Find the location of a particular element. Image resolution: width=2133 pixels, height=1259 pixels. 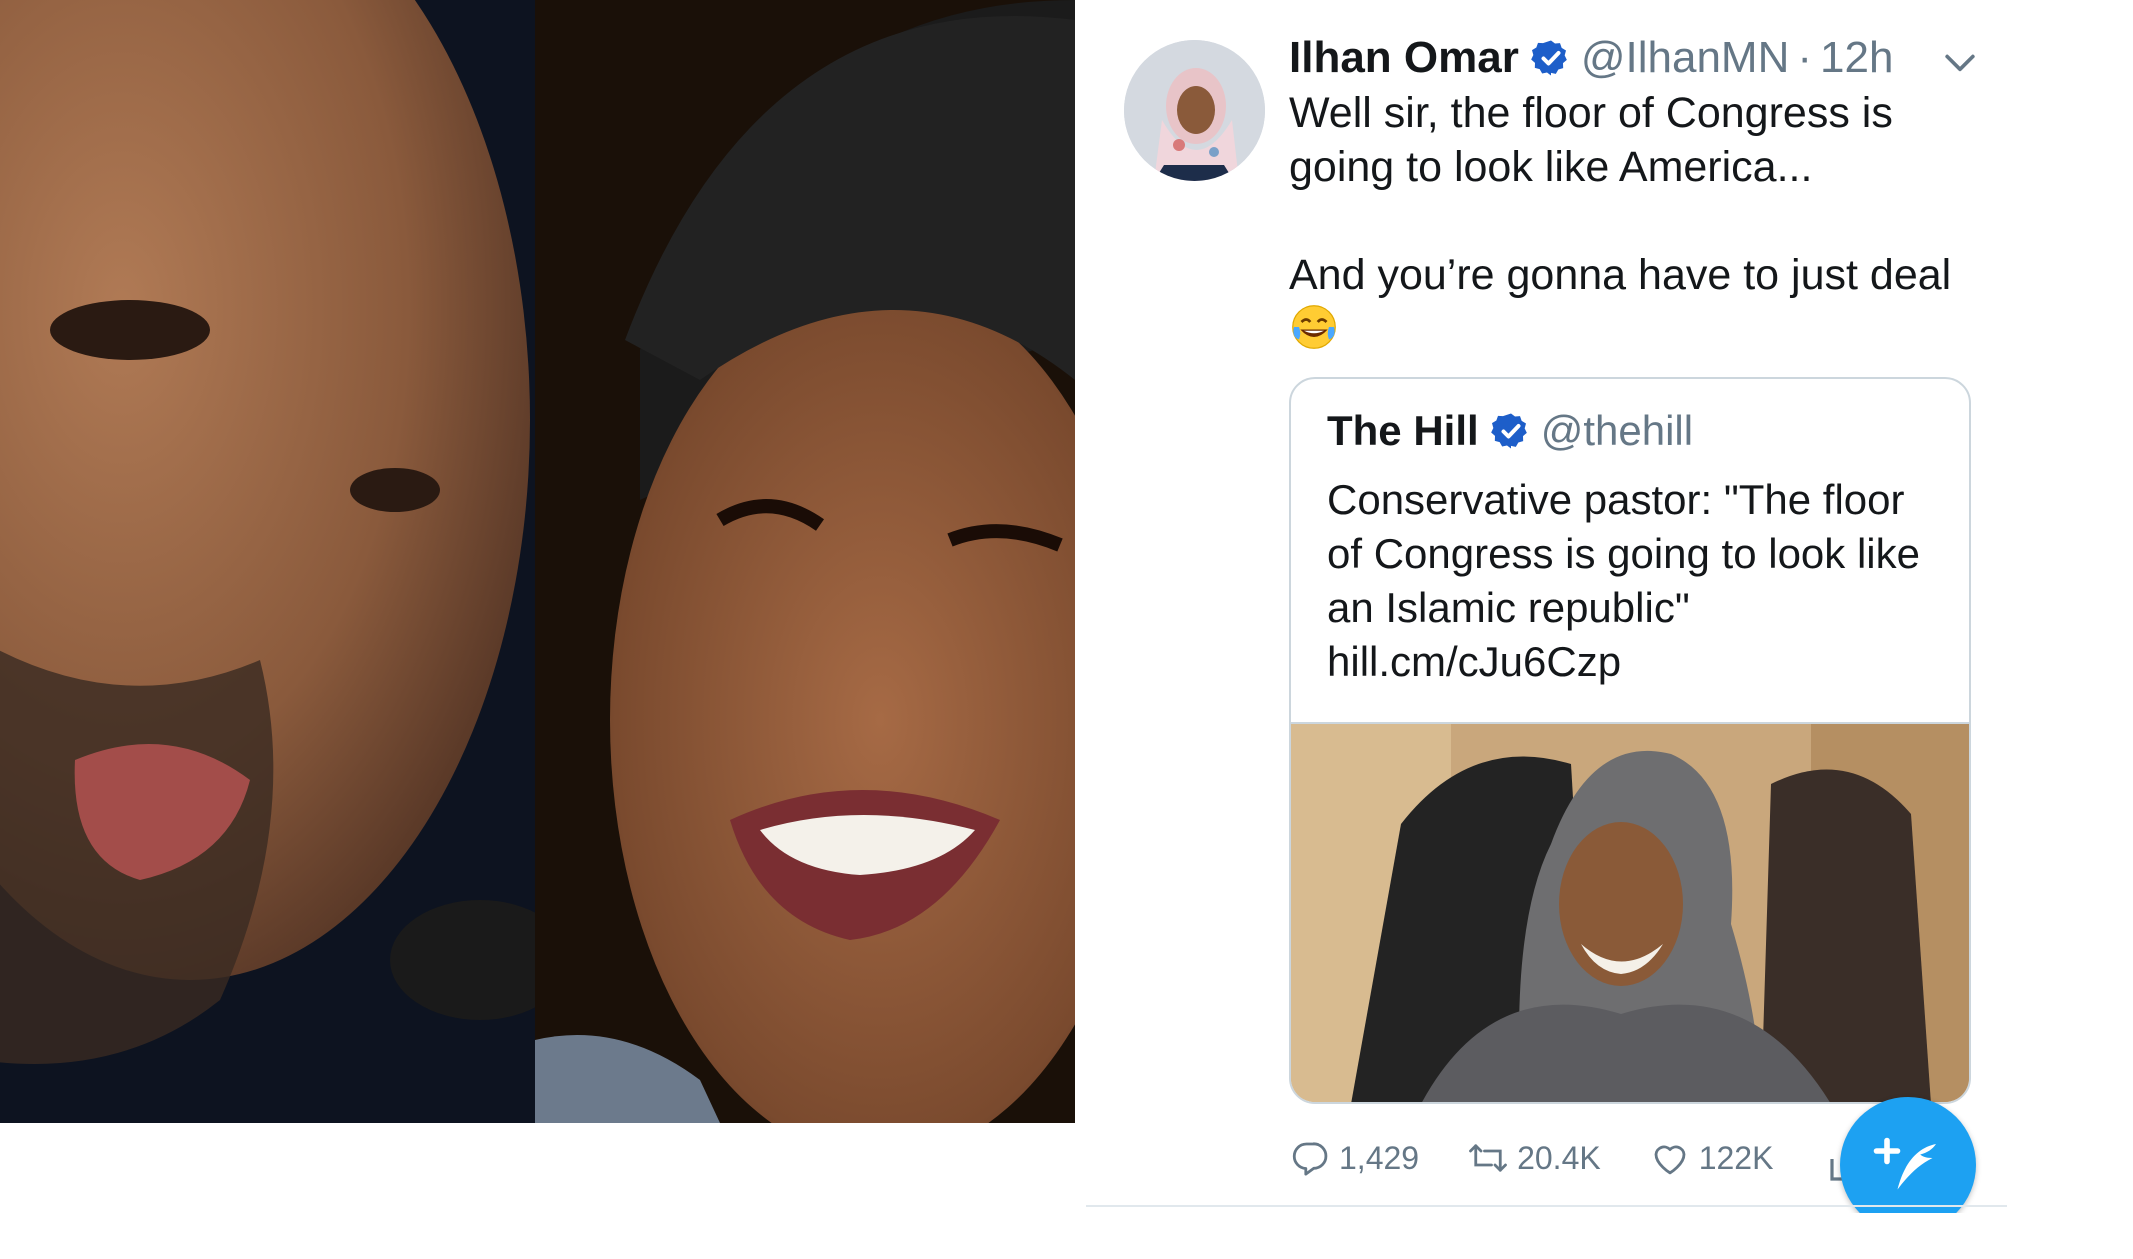

chevron-down-icon is located at coordinates (1960, 62).